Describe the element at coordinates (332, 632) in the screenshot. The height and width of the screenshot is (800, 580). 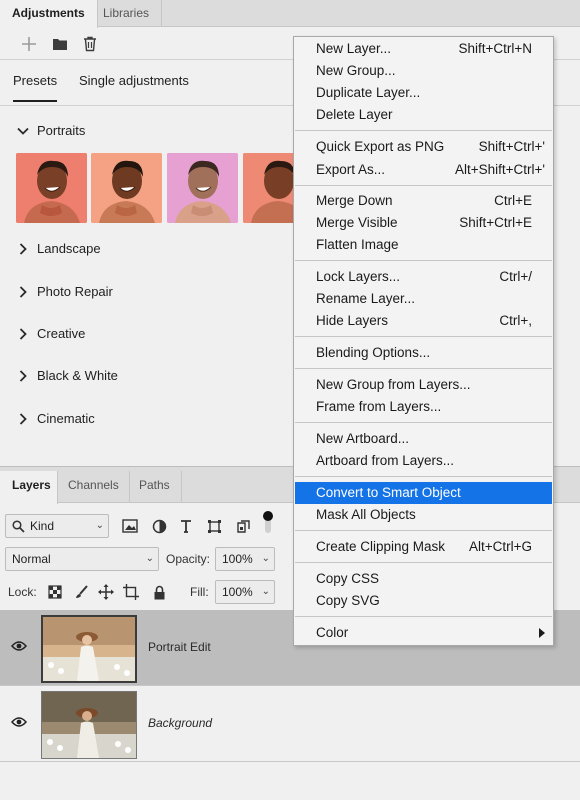
I see `menu-item-label: Color` at that location.